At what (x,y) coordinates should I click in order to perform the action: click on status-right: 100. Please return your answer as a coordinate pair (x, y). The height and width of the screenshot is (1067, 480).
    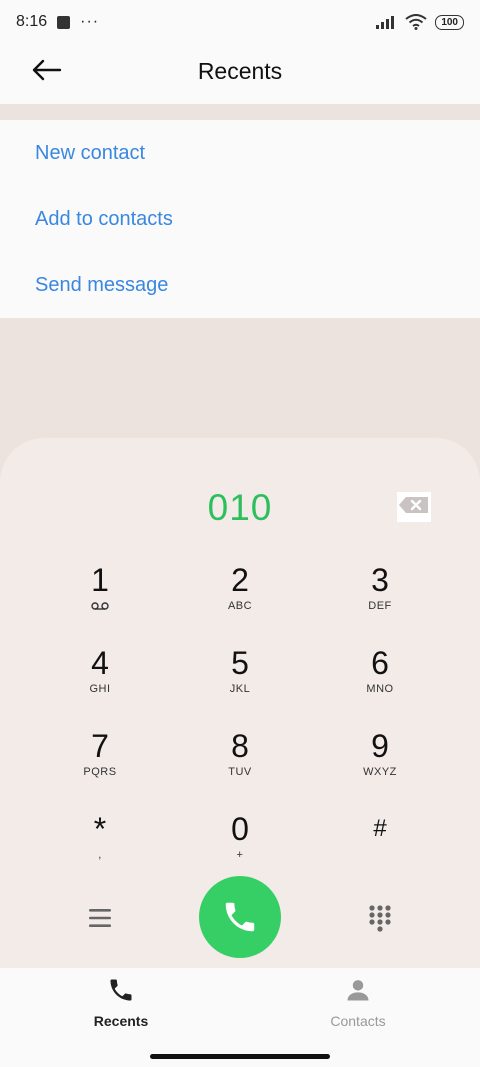
    Looking at the image, I should click on (419, 22).